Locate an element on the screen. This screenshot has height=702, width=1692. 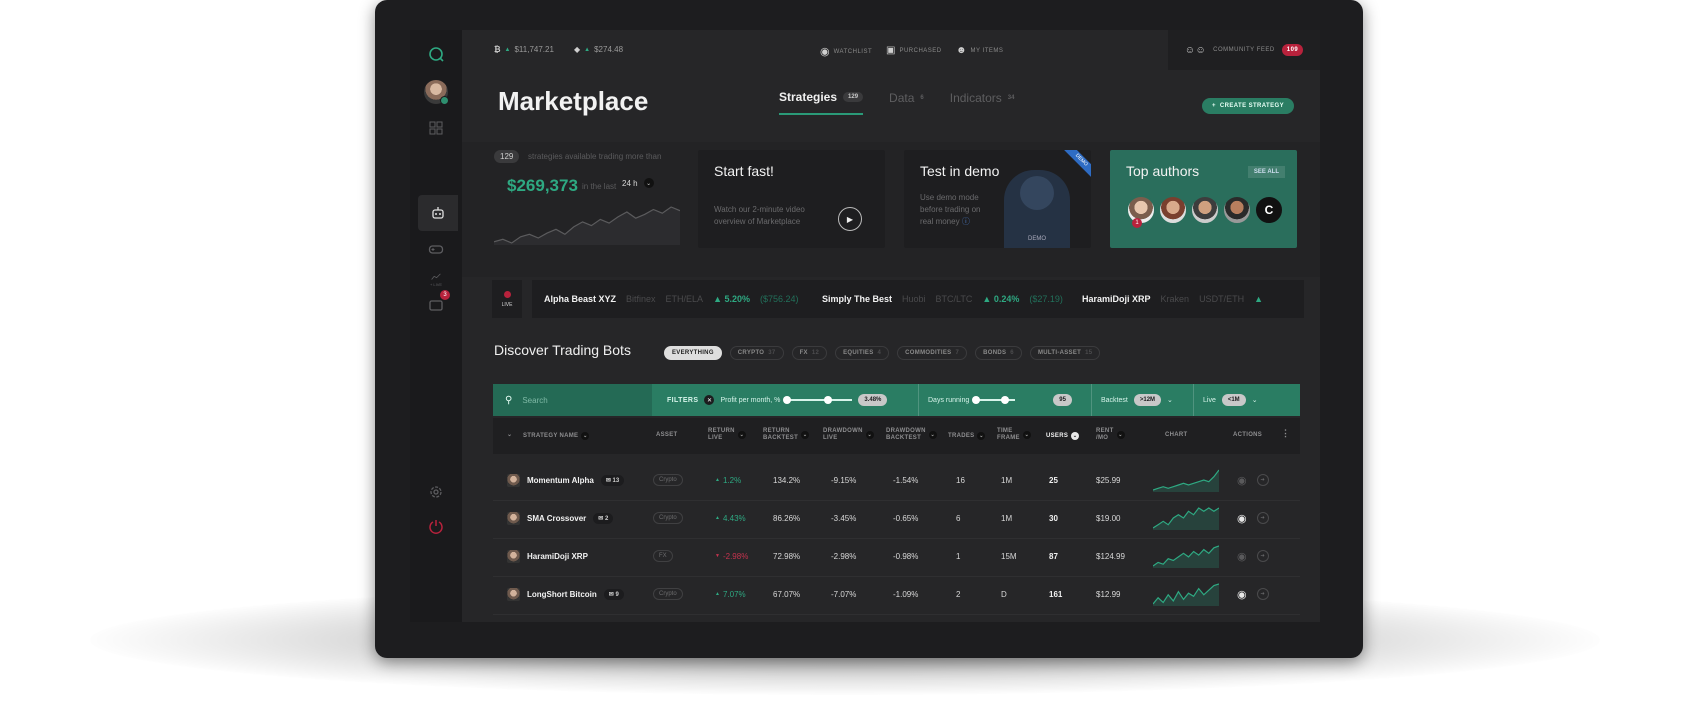
header-return-backtest: RETURN BACKTEST ⌄ is located at coordinates (786, 435).